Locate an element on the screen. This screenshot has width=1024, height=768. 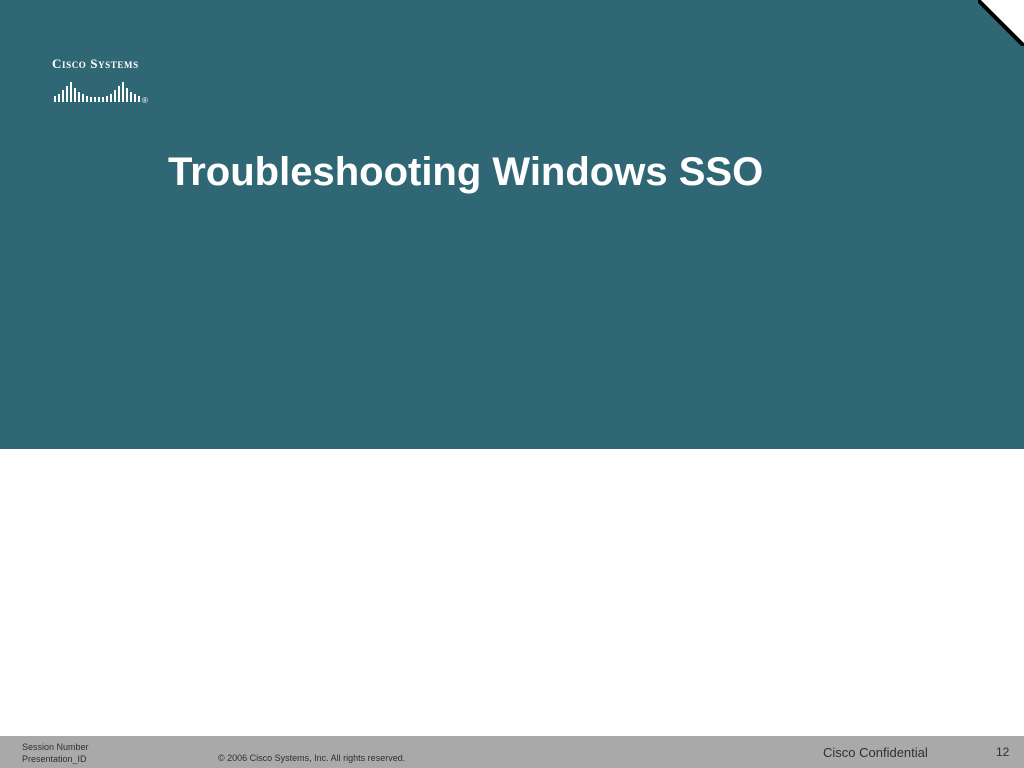
page-number: 12 is located at coordinates (1003, 752).